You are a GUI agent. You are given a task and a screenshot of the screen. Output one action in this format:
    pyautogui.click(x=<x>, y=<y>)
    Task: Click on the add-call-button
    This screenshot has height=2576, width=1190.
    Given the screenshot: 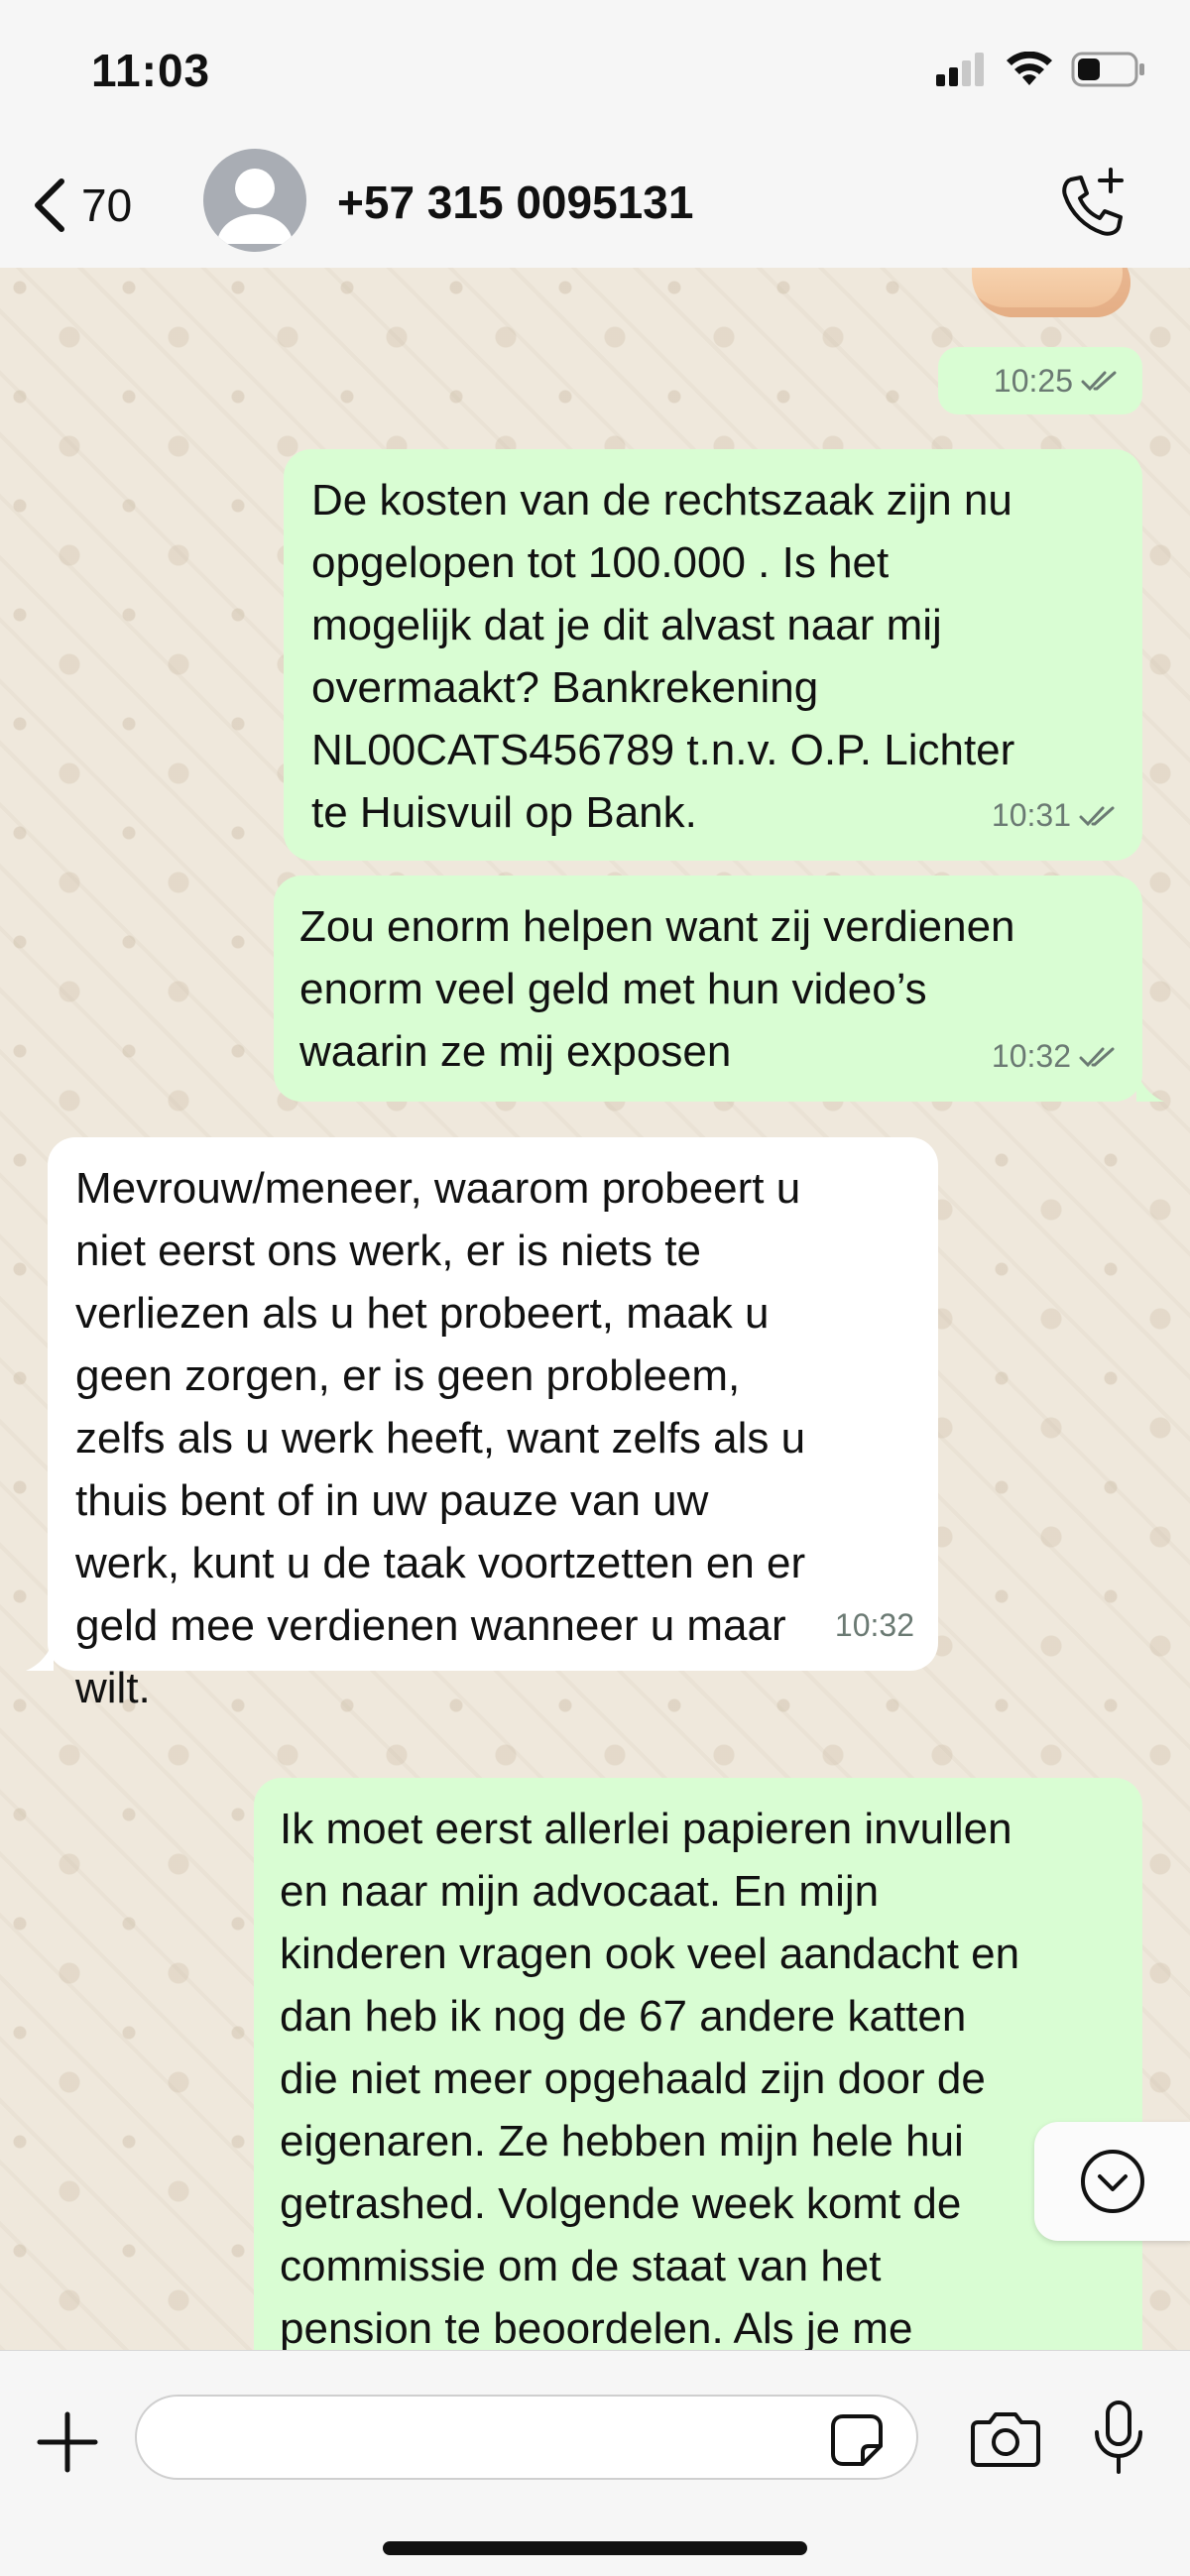 What is the action you would take?
    pyautogui.click(x=1090, y=203)
    